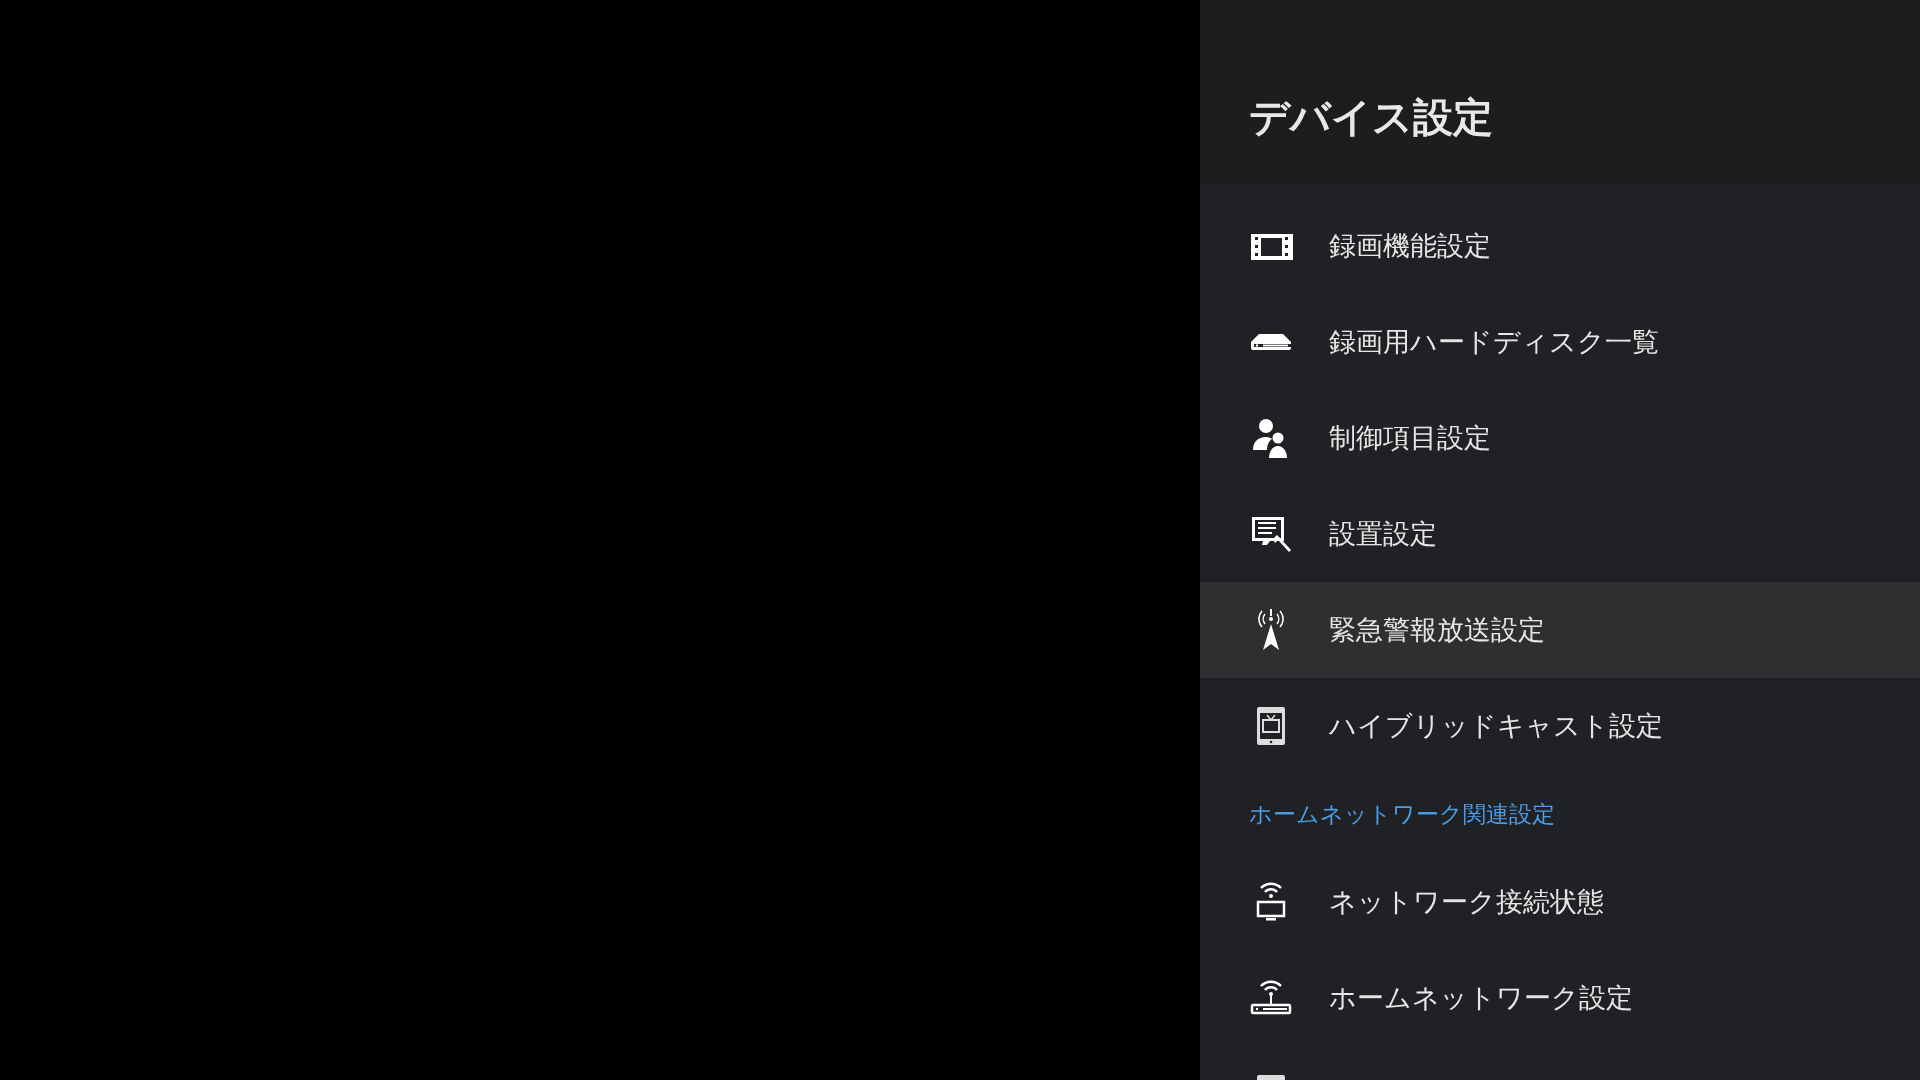  Describe the element at coordinates (1371, 117) in the screenshot. I see `panel-title: デバイス設定` at that location.